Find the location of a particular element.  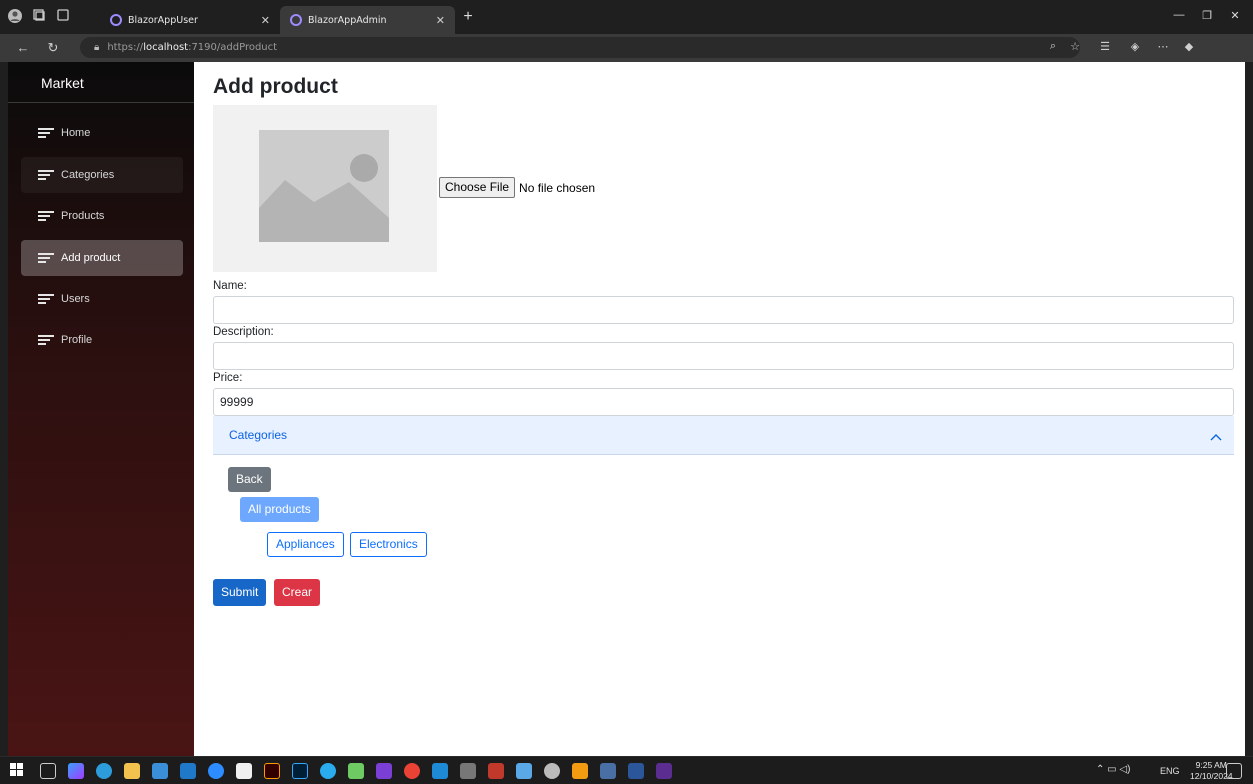

copilot-icon: ◆ is located at coordinates (1189, 46).